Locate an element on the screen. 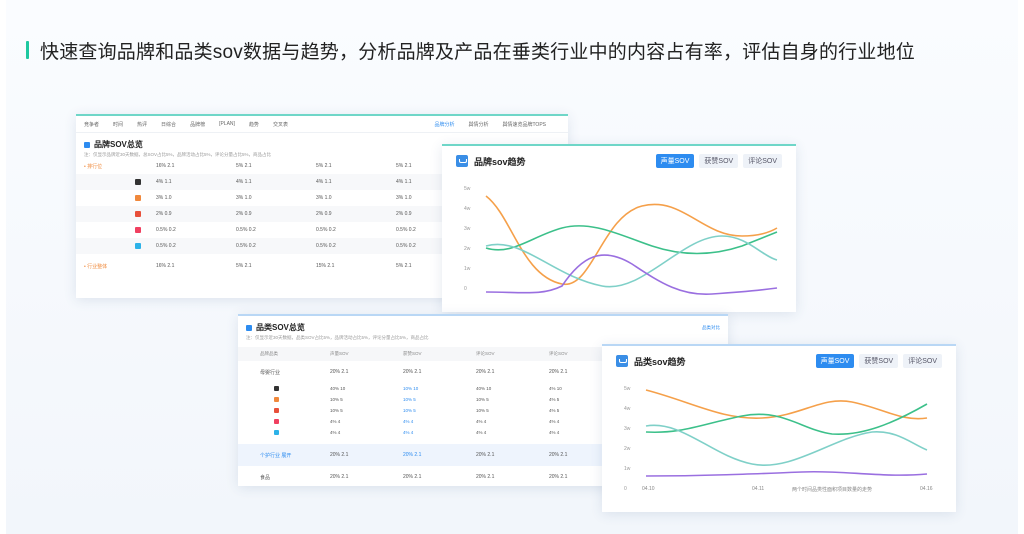 The height and width of the screenshot is (534, 1024). nav-item: 趋势 is located at coordinates (254, 124).